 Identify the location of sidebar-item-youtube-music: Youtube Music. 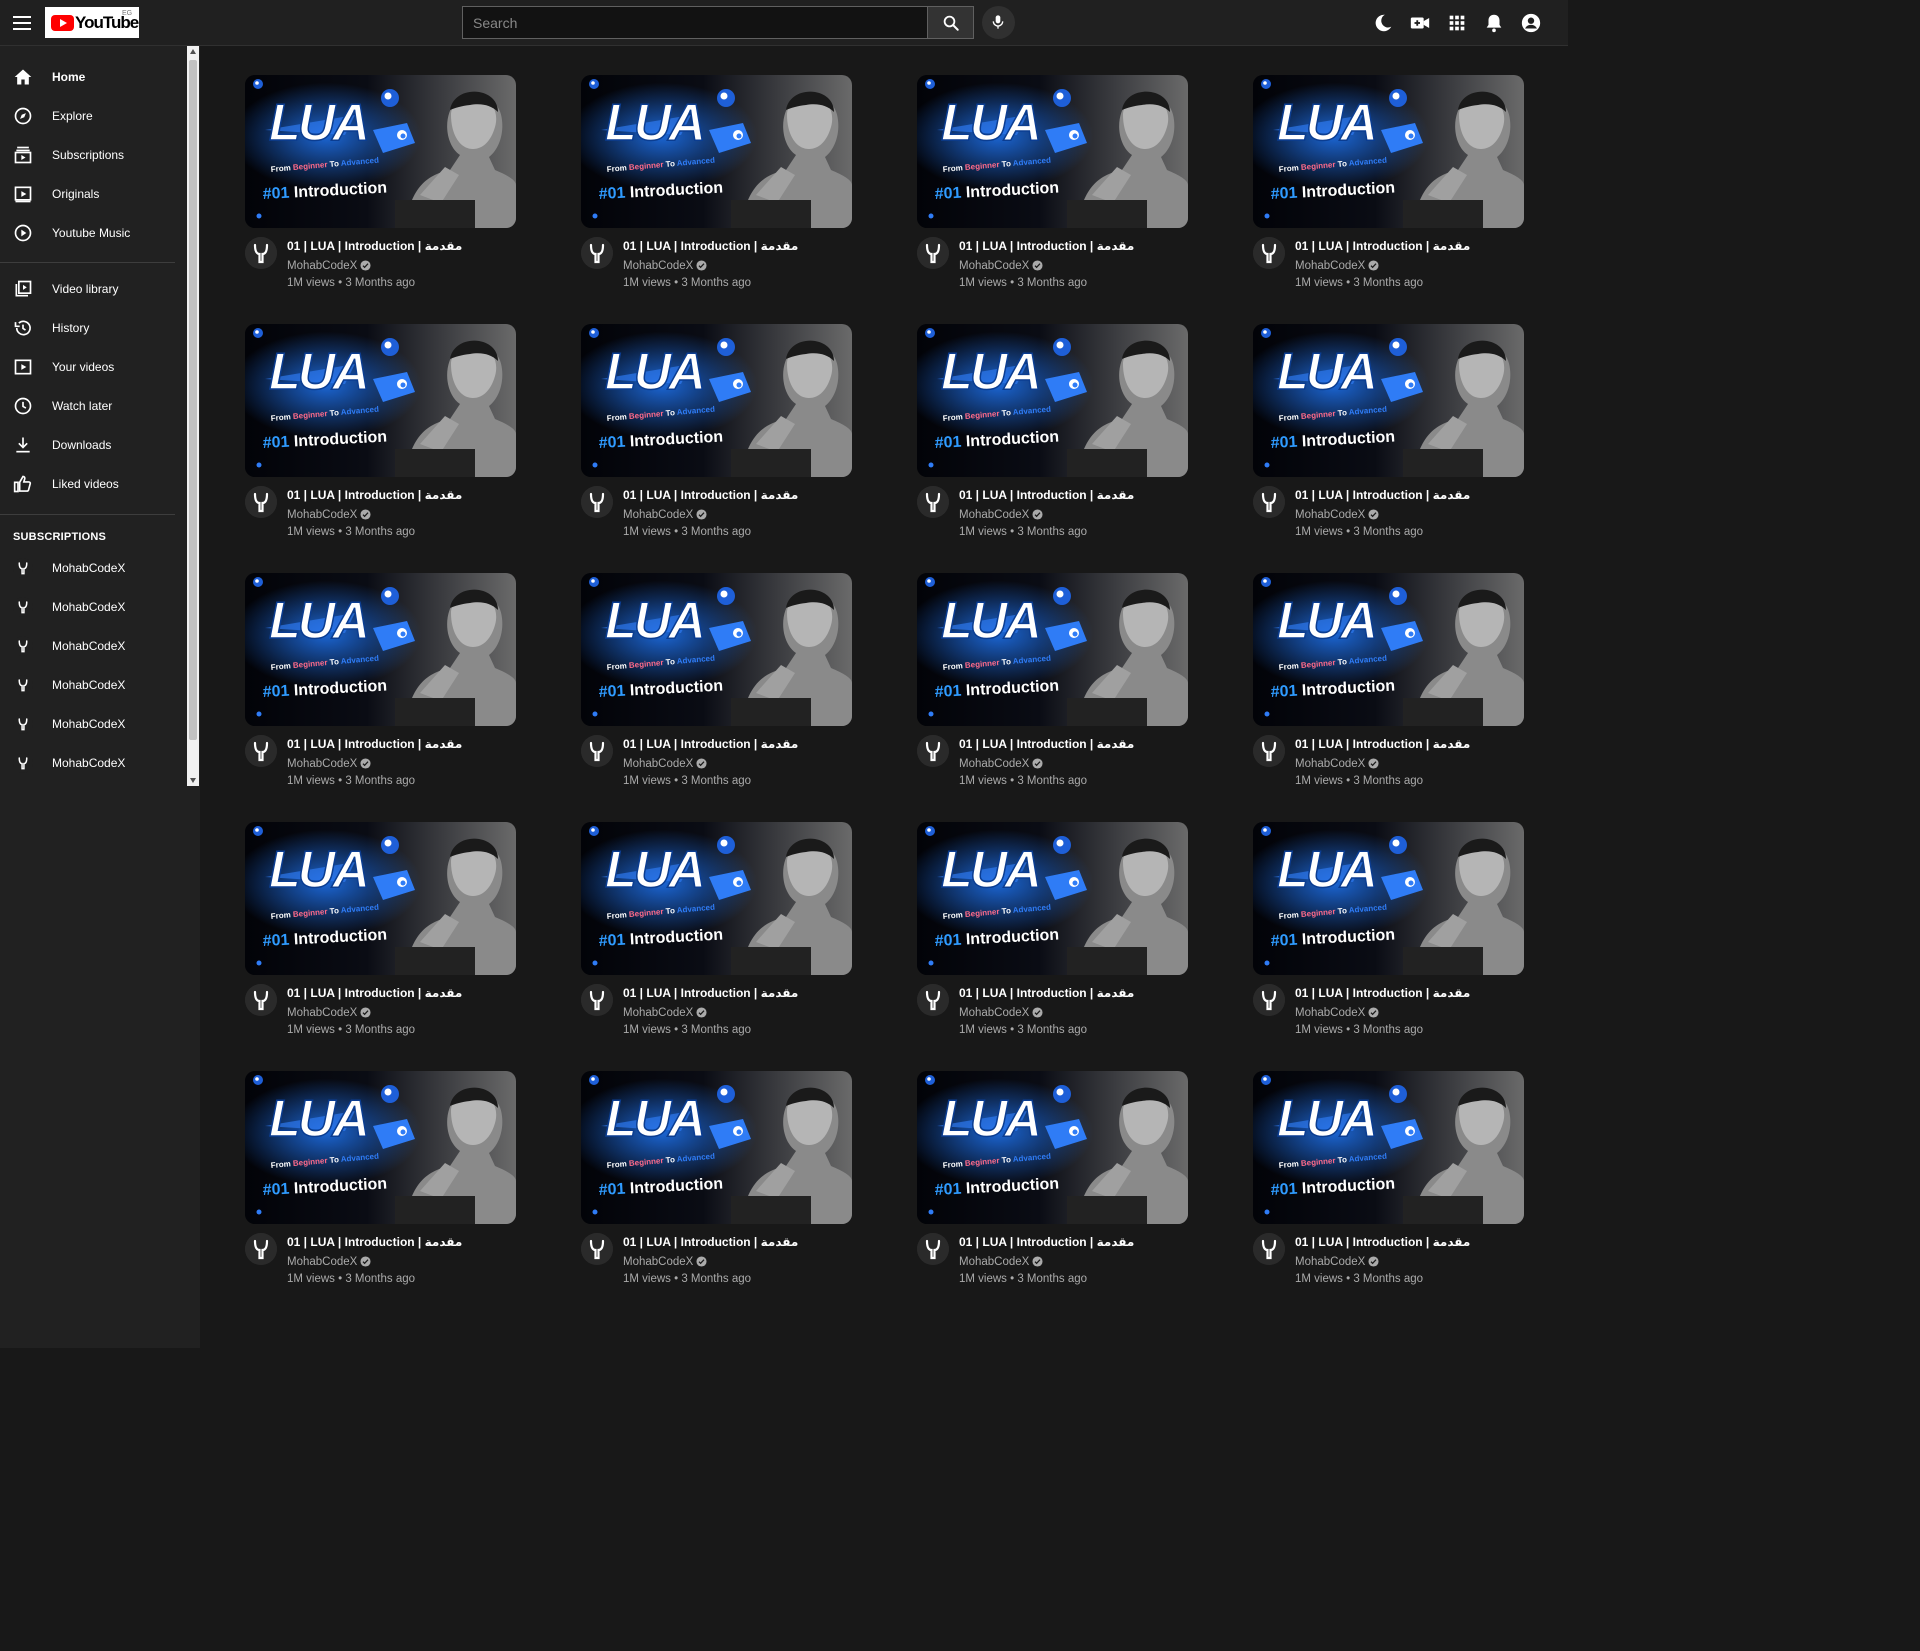
(87, 233).